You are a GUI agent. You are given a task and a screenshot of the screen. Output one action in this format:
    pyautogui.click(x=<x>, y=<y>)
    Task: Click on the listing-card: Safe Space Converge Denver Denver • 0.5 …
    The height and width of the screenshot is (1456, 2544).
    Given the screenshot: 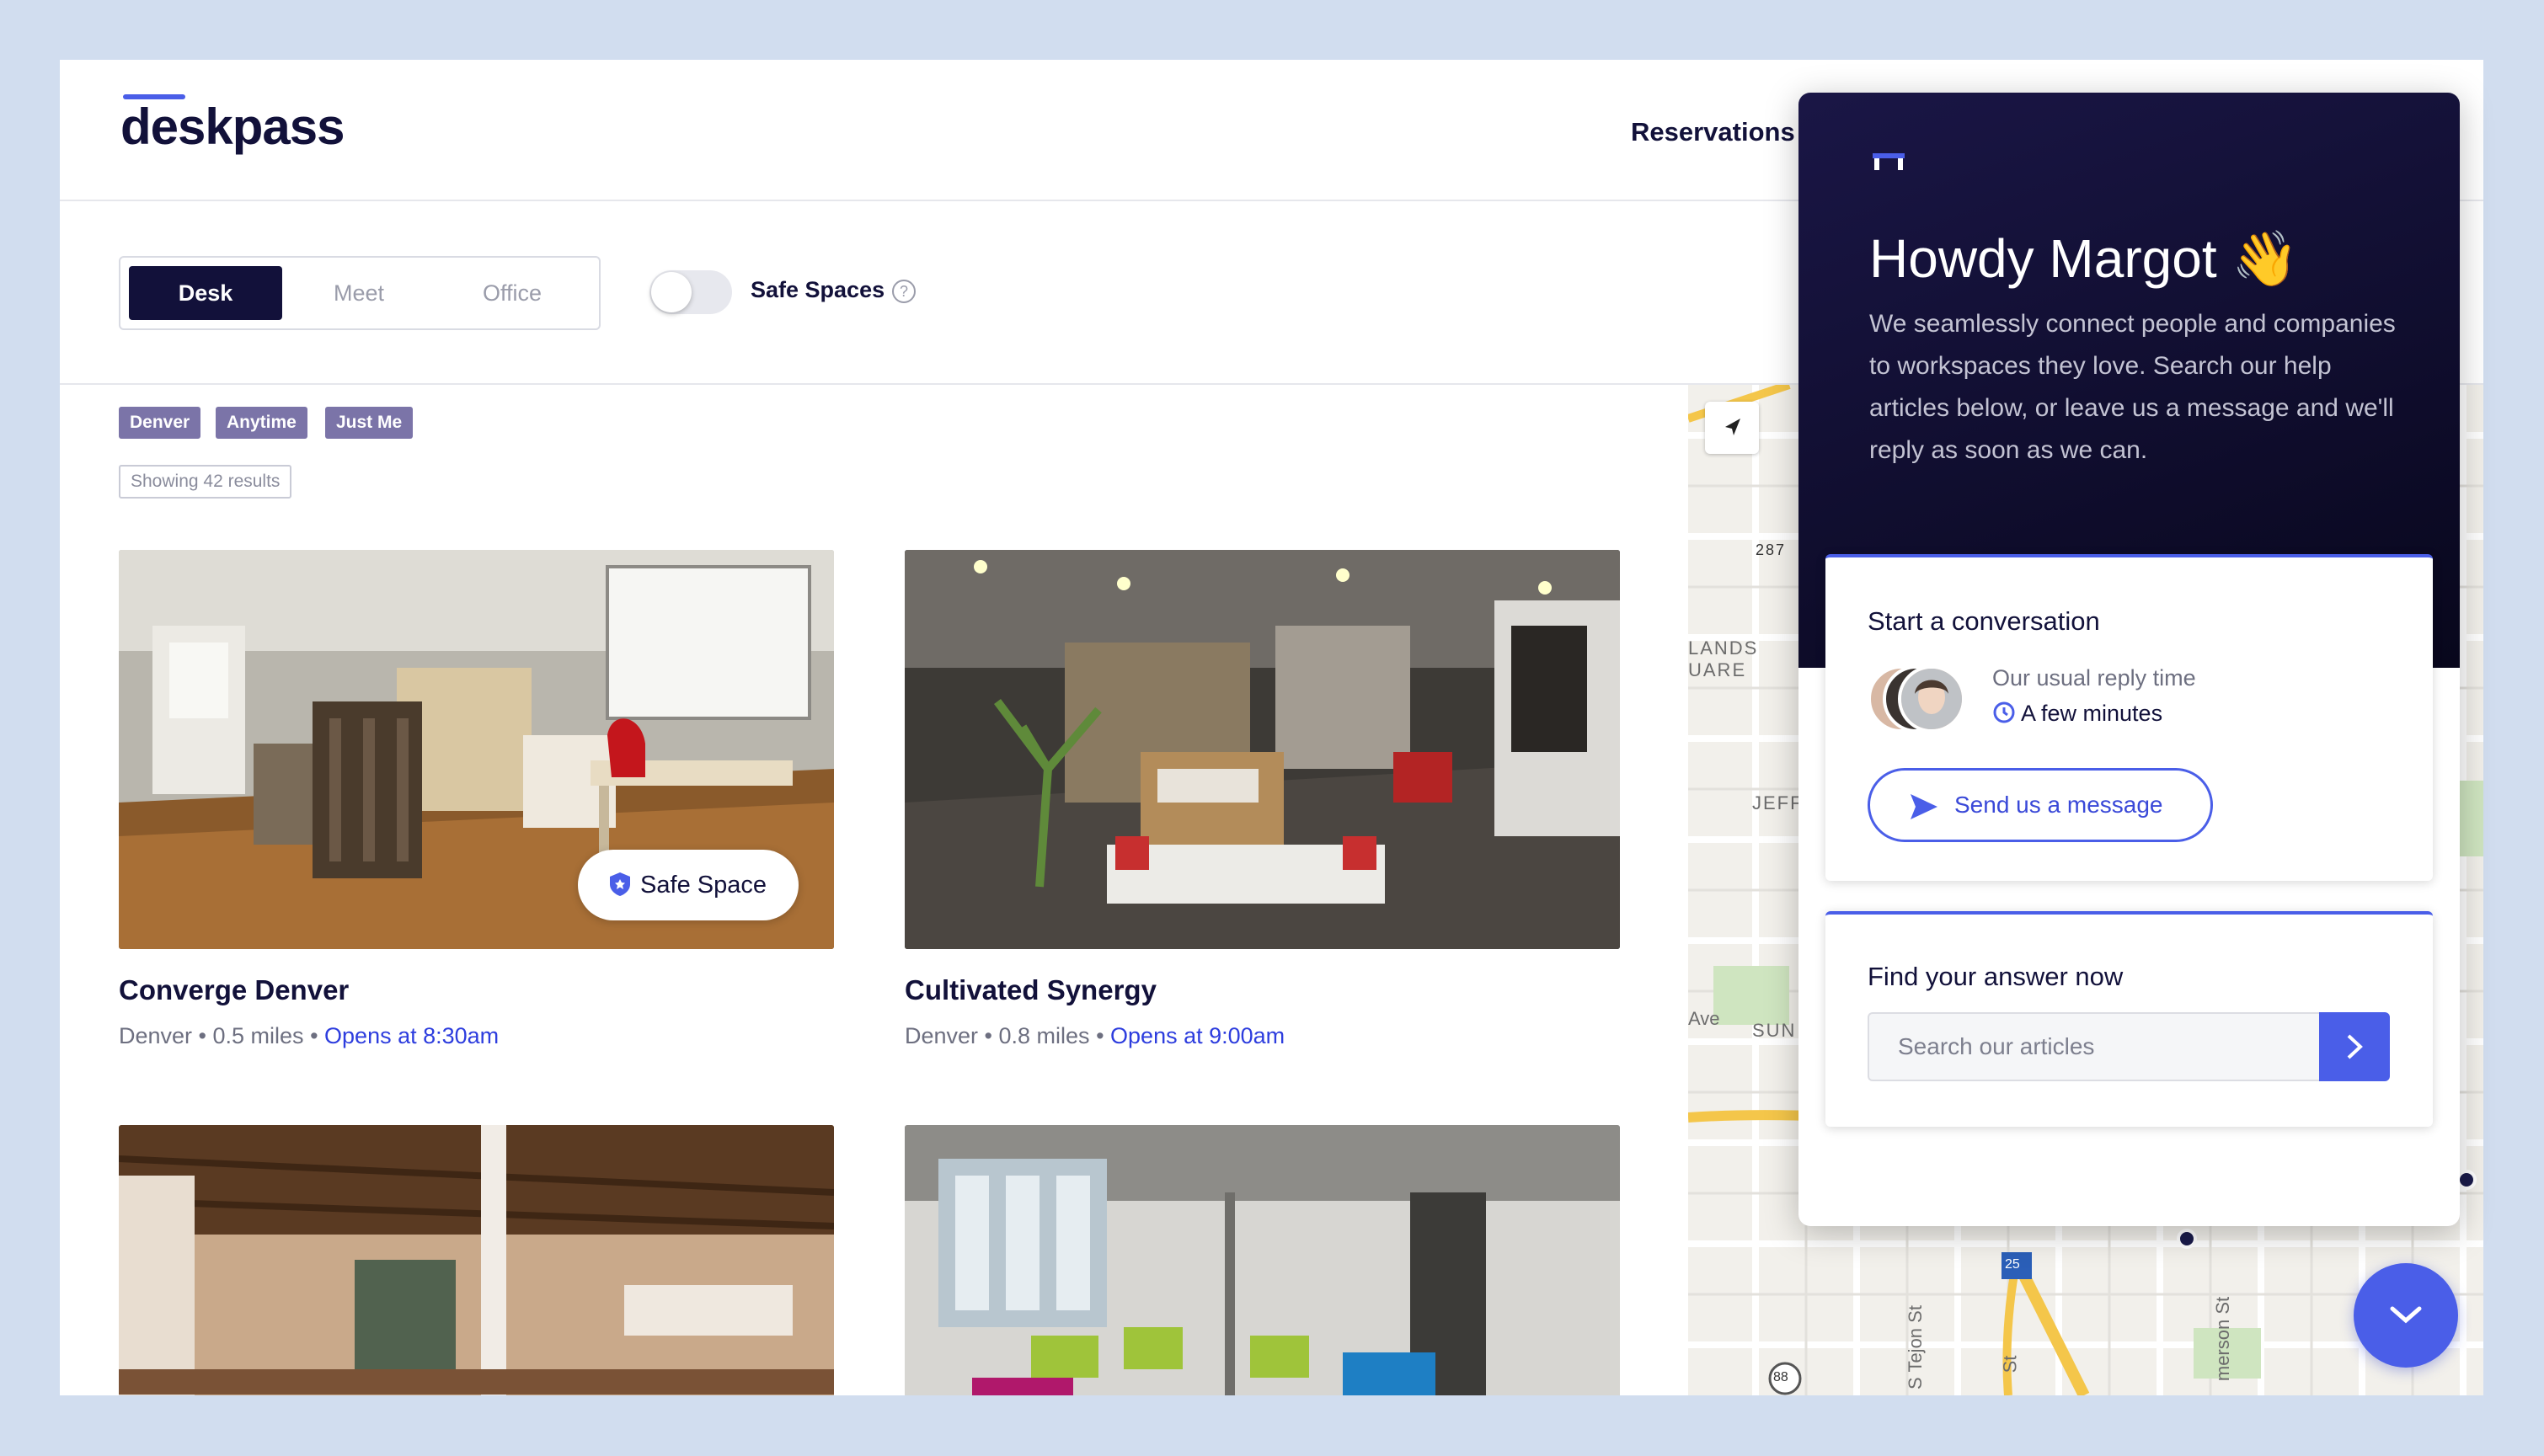 What is the action you would take?
    pyautogui.click(x=477, y=799)
    